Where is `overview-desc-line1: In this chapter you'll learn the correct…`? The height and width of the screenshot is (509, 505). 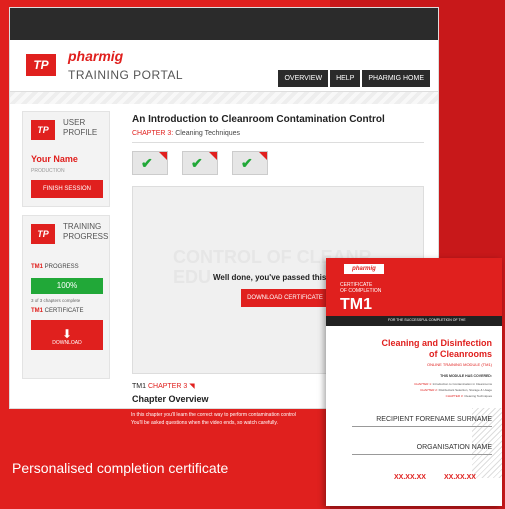 overview-desc-line1: In this chapter you'll learn the correct… is located at coordinates (213, 415).